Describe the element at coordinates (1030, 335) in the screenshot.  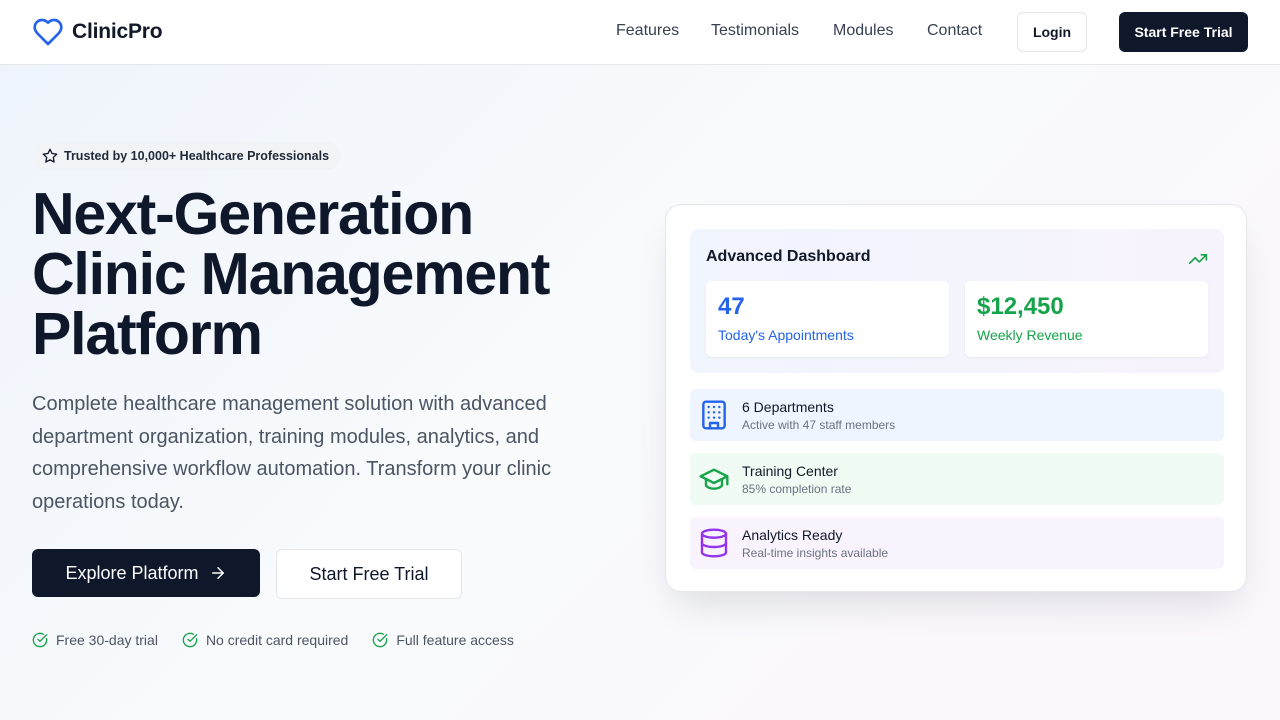
I see `stat-label: Weekly Revenue` at that location.